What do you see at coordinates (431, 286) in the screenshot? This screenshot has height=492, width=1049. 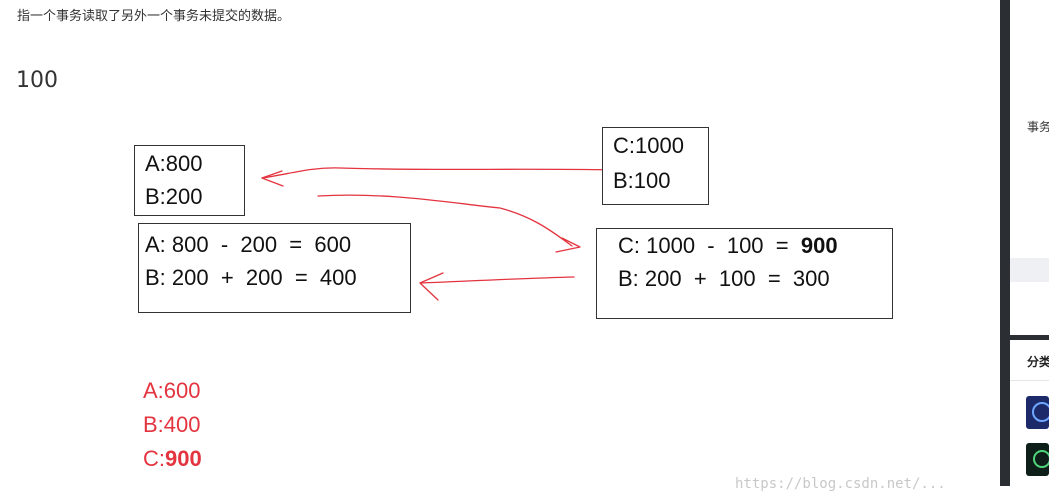 I see `arrowhead-box3` at bounding box center [431, 286].